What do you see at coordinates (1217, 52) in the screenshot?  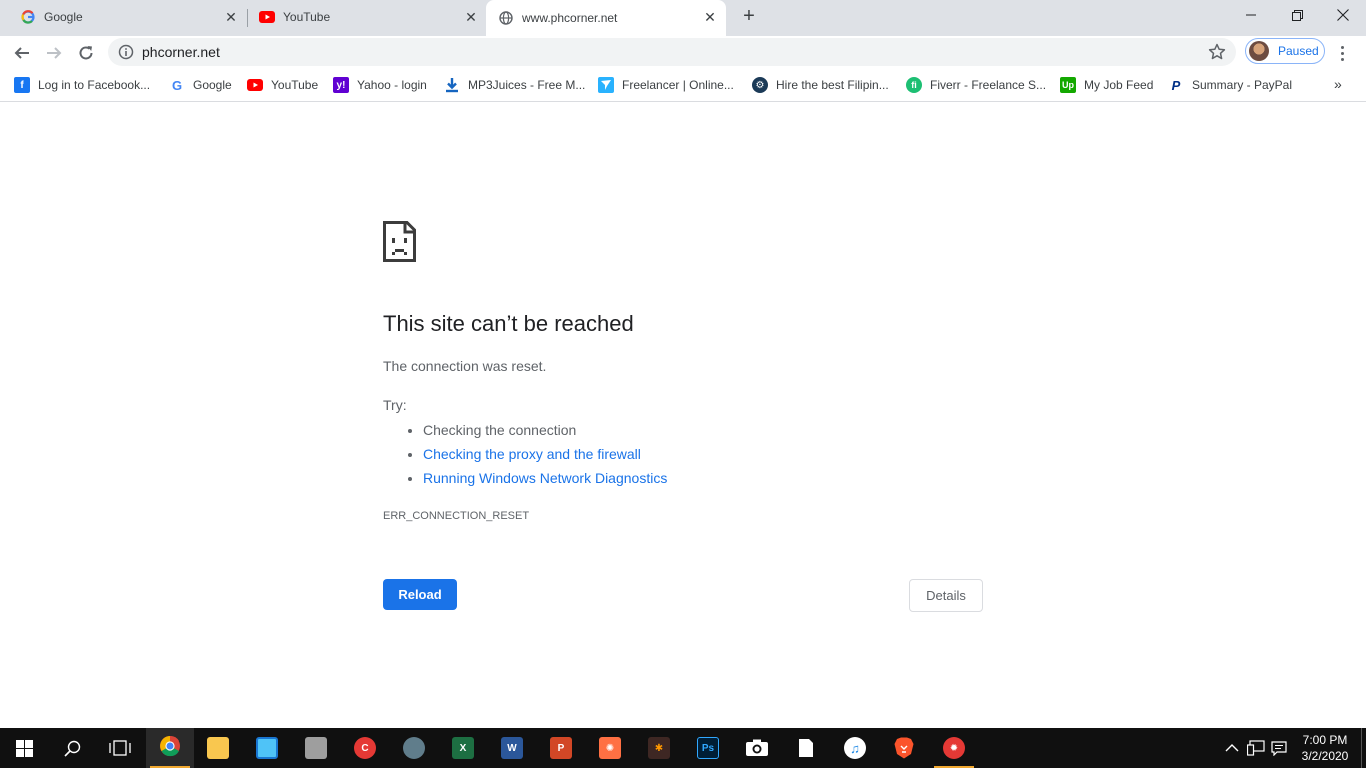 I see `bookmark-star-icon` at bounding box center [1217, 52].